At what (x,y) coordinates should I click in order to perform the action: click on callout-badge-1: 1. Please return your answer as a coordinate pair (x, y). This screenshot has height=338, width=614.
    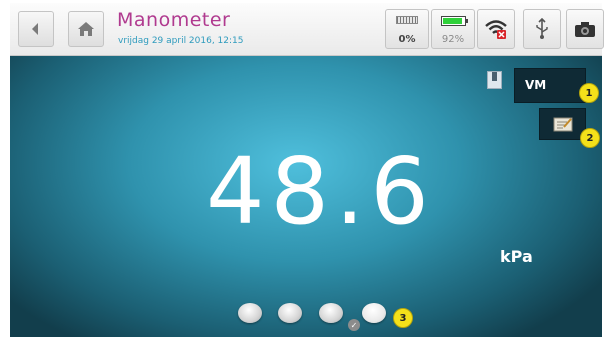
    Looking at the image, I should click on (589, 93).